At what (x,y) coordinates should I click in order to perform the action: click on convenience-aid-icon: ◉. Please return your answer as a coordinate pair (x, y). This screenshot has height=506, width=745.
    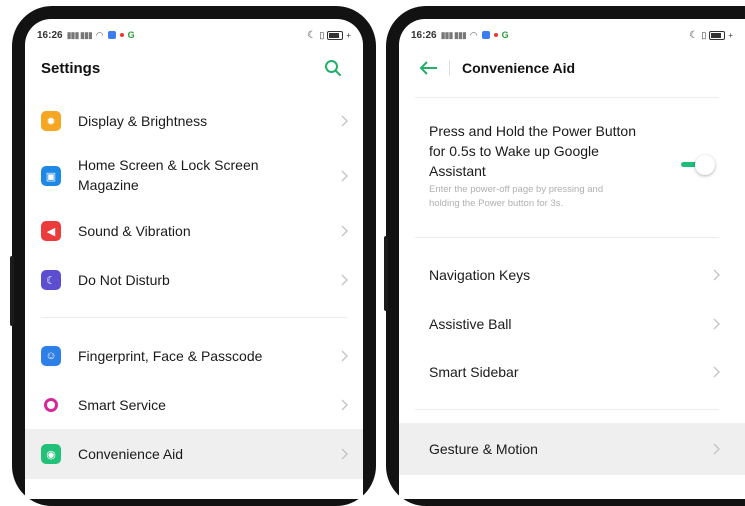
    Looking at the image, I should click on (51, 454).